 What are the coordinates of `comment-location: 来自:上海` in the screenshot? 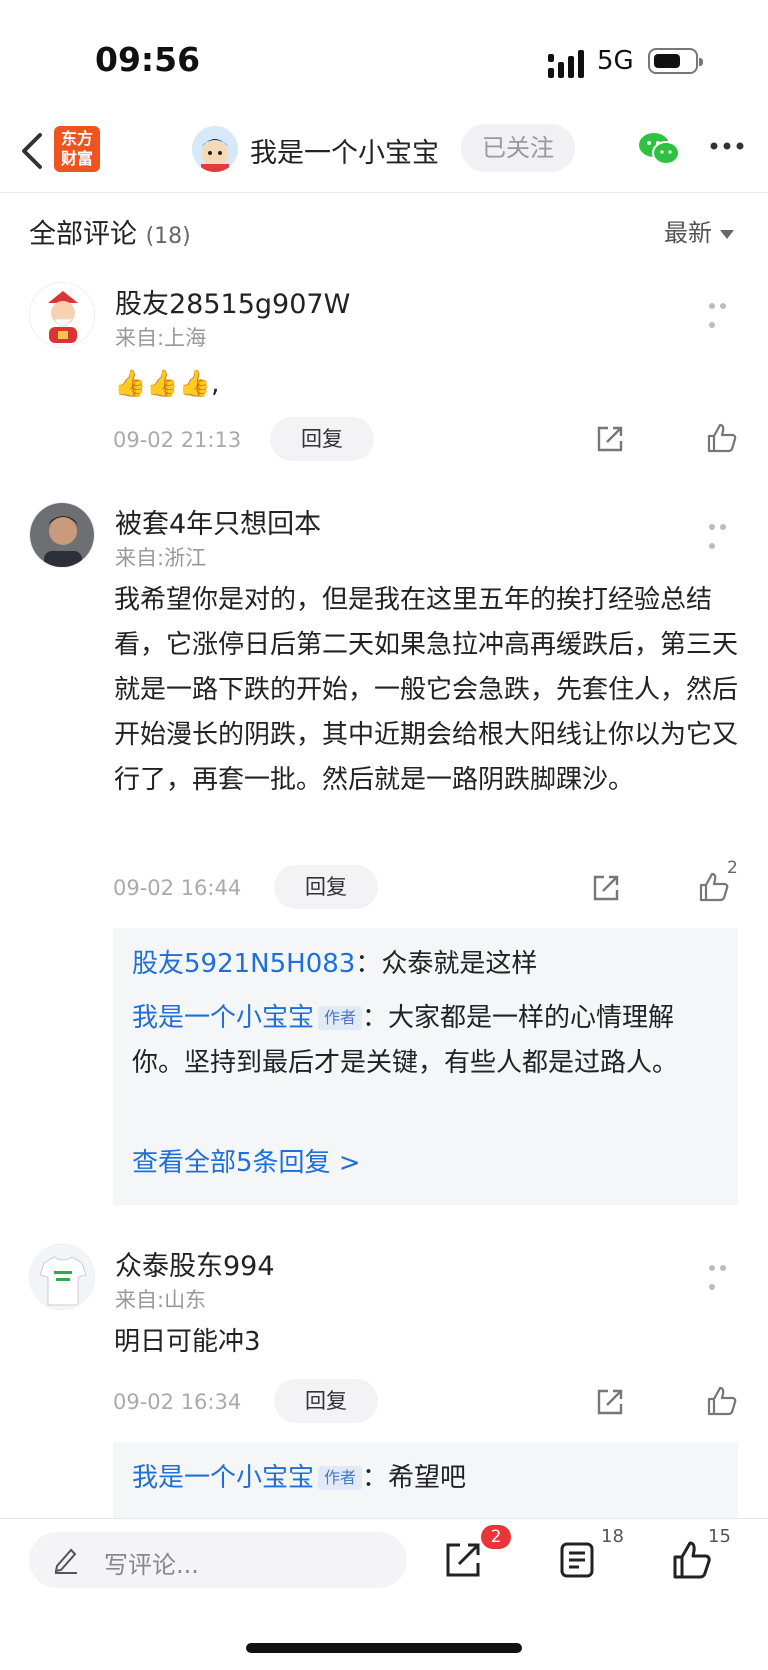 It's located at (161, 338).